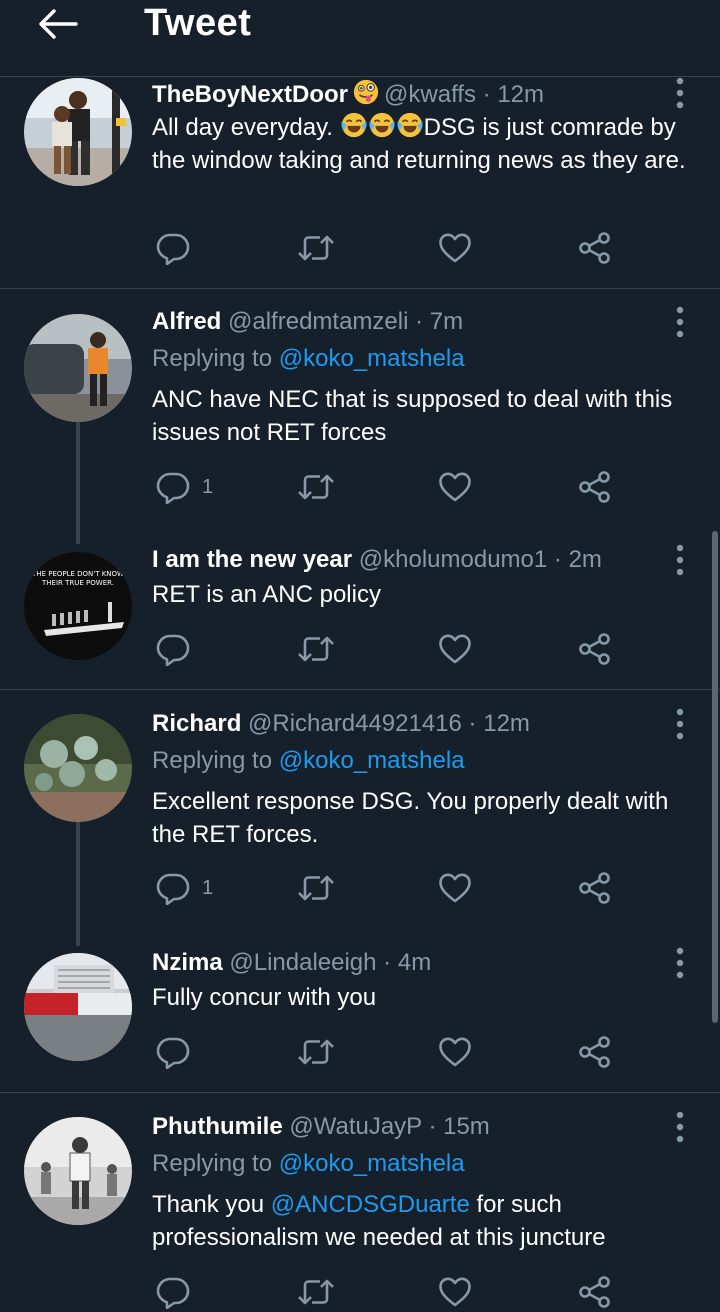 This screenshot has width=720, height=1312. I want to click on tweet-header: Richard @Richard44921416 · 12m, so click(341, 724).